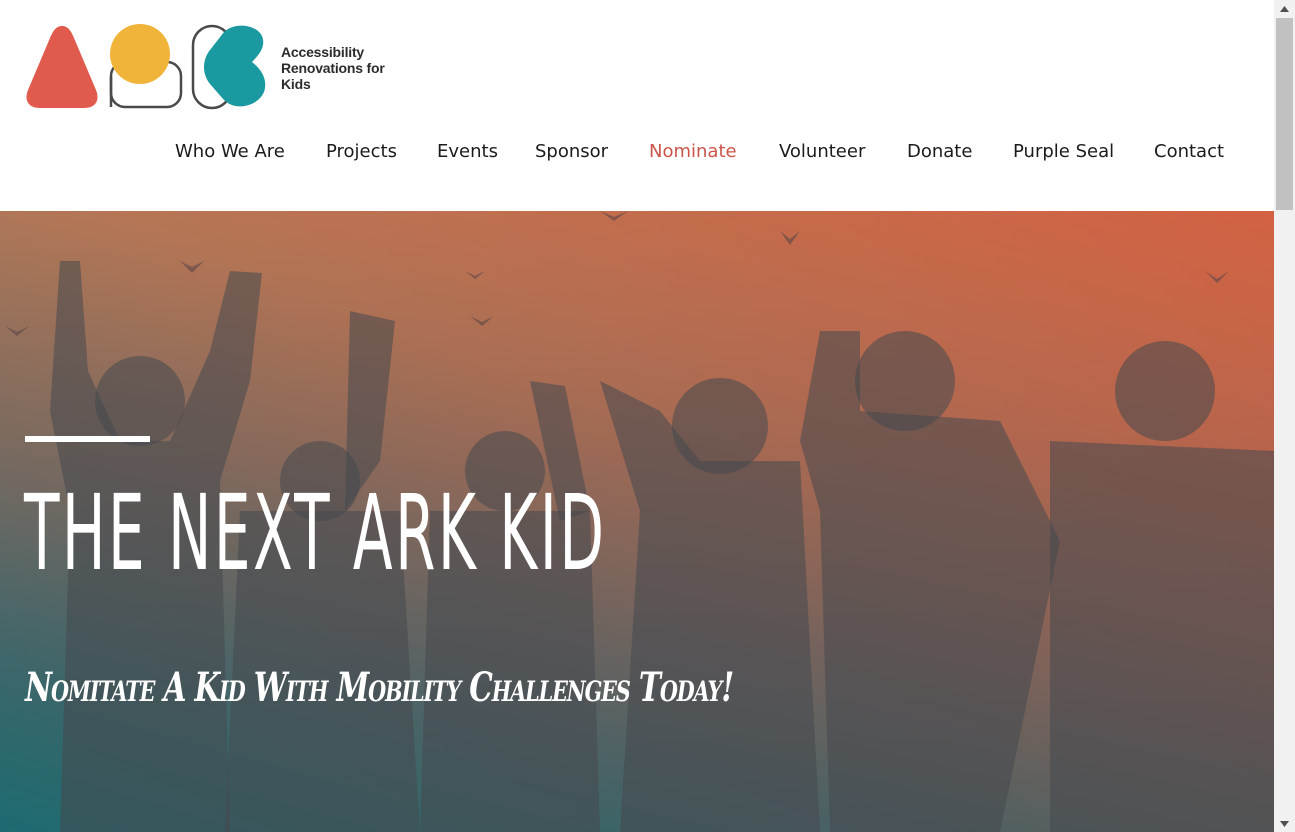  Describe the element at coordinates (1284, 416) in the screenshot. I see `page-scrollbar` at that location.